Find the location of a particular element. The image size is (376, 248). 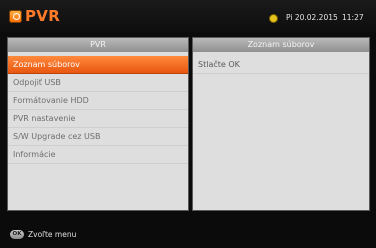

app-title: PVR is located at coordinates (43, 16).